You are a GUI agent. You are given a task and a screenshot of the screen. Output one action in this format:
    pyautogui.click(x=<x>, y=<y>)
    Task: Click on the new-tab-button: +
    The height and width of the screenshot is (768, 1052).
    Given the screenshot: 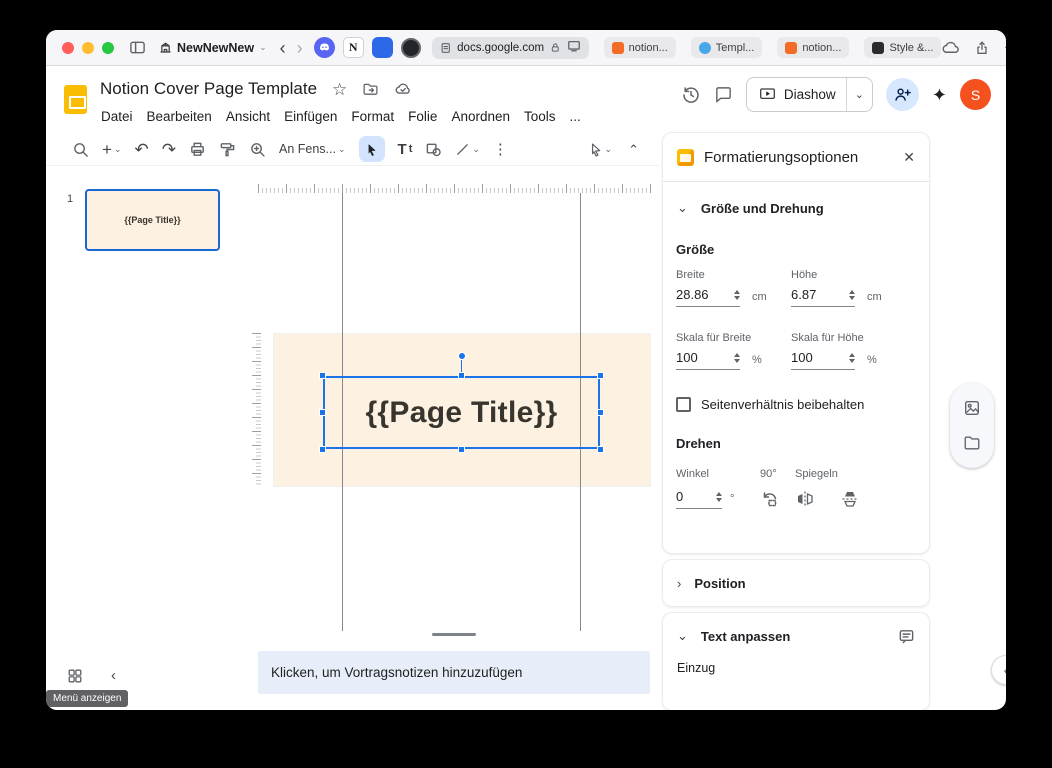 What is the action you would take?
    pyautogui.click(x=1005, y=47)
    